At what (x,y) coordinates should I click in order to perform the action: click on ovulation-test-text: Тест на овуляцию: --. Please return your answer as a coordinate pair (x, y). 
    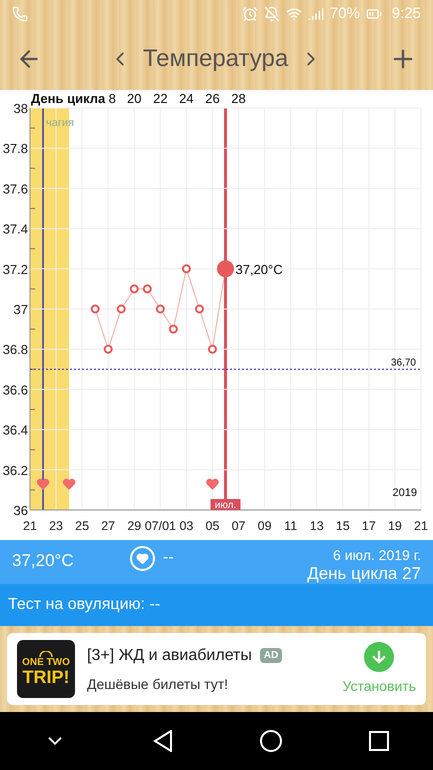
    Looking at the image, I should click on (84, 605).